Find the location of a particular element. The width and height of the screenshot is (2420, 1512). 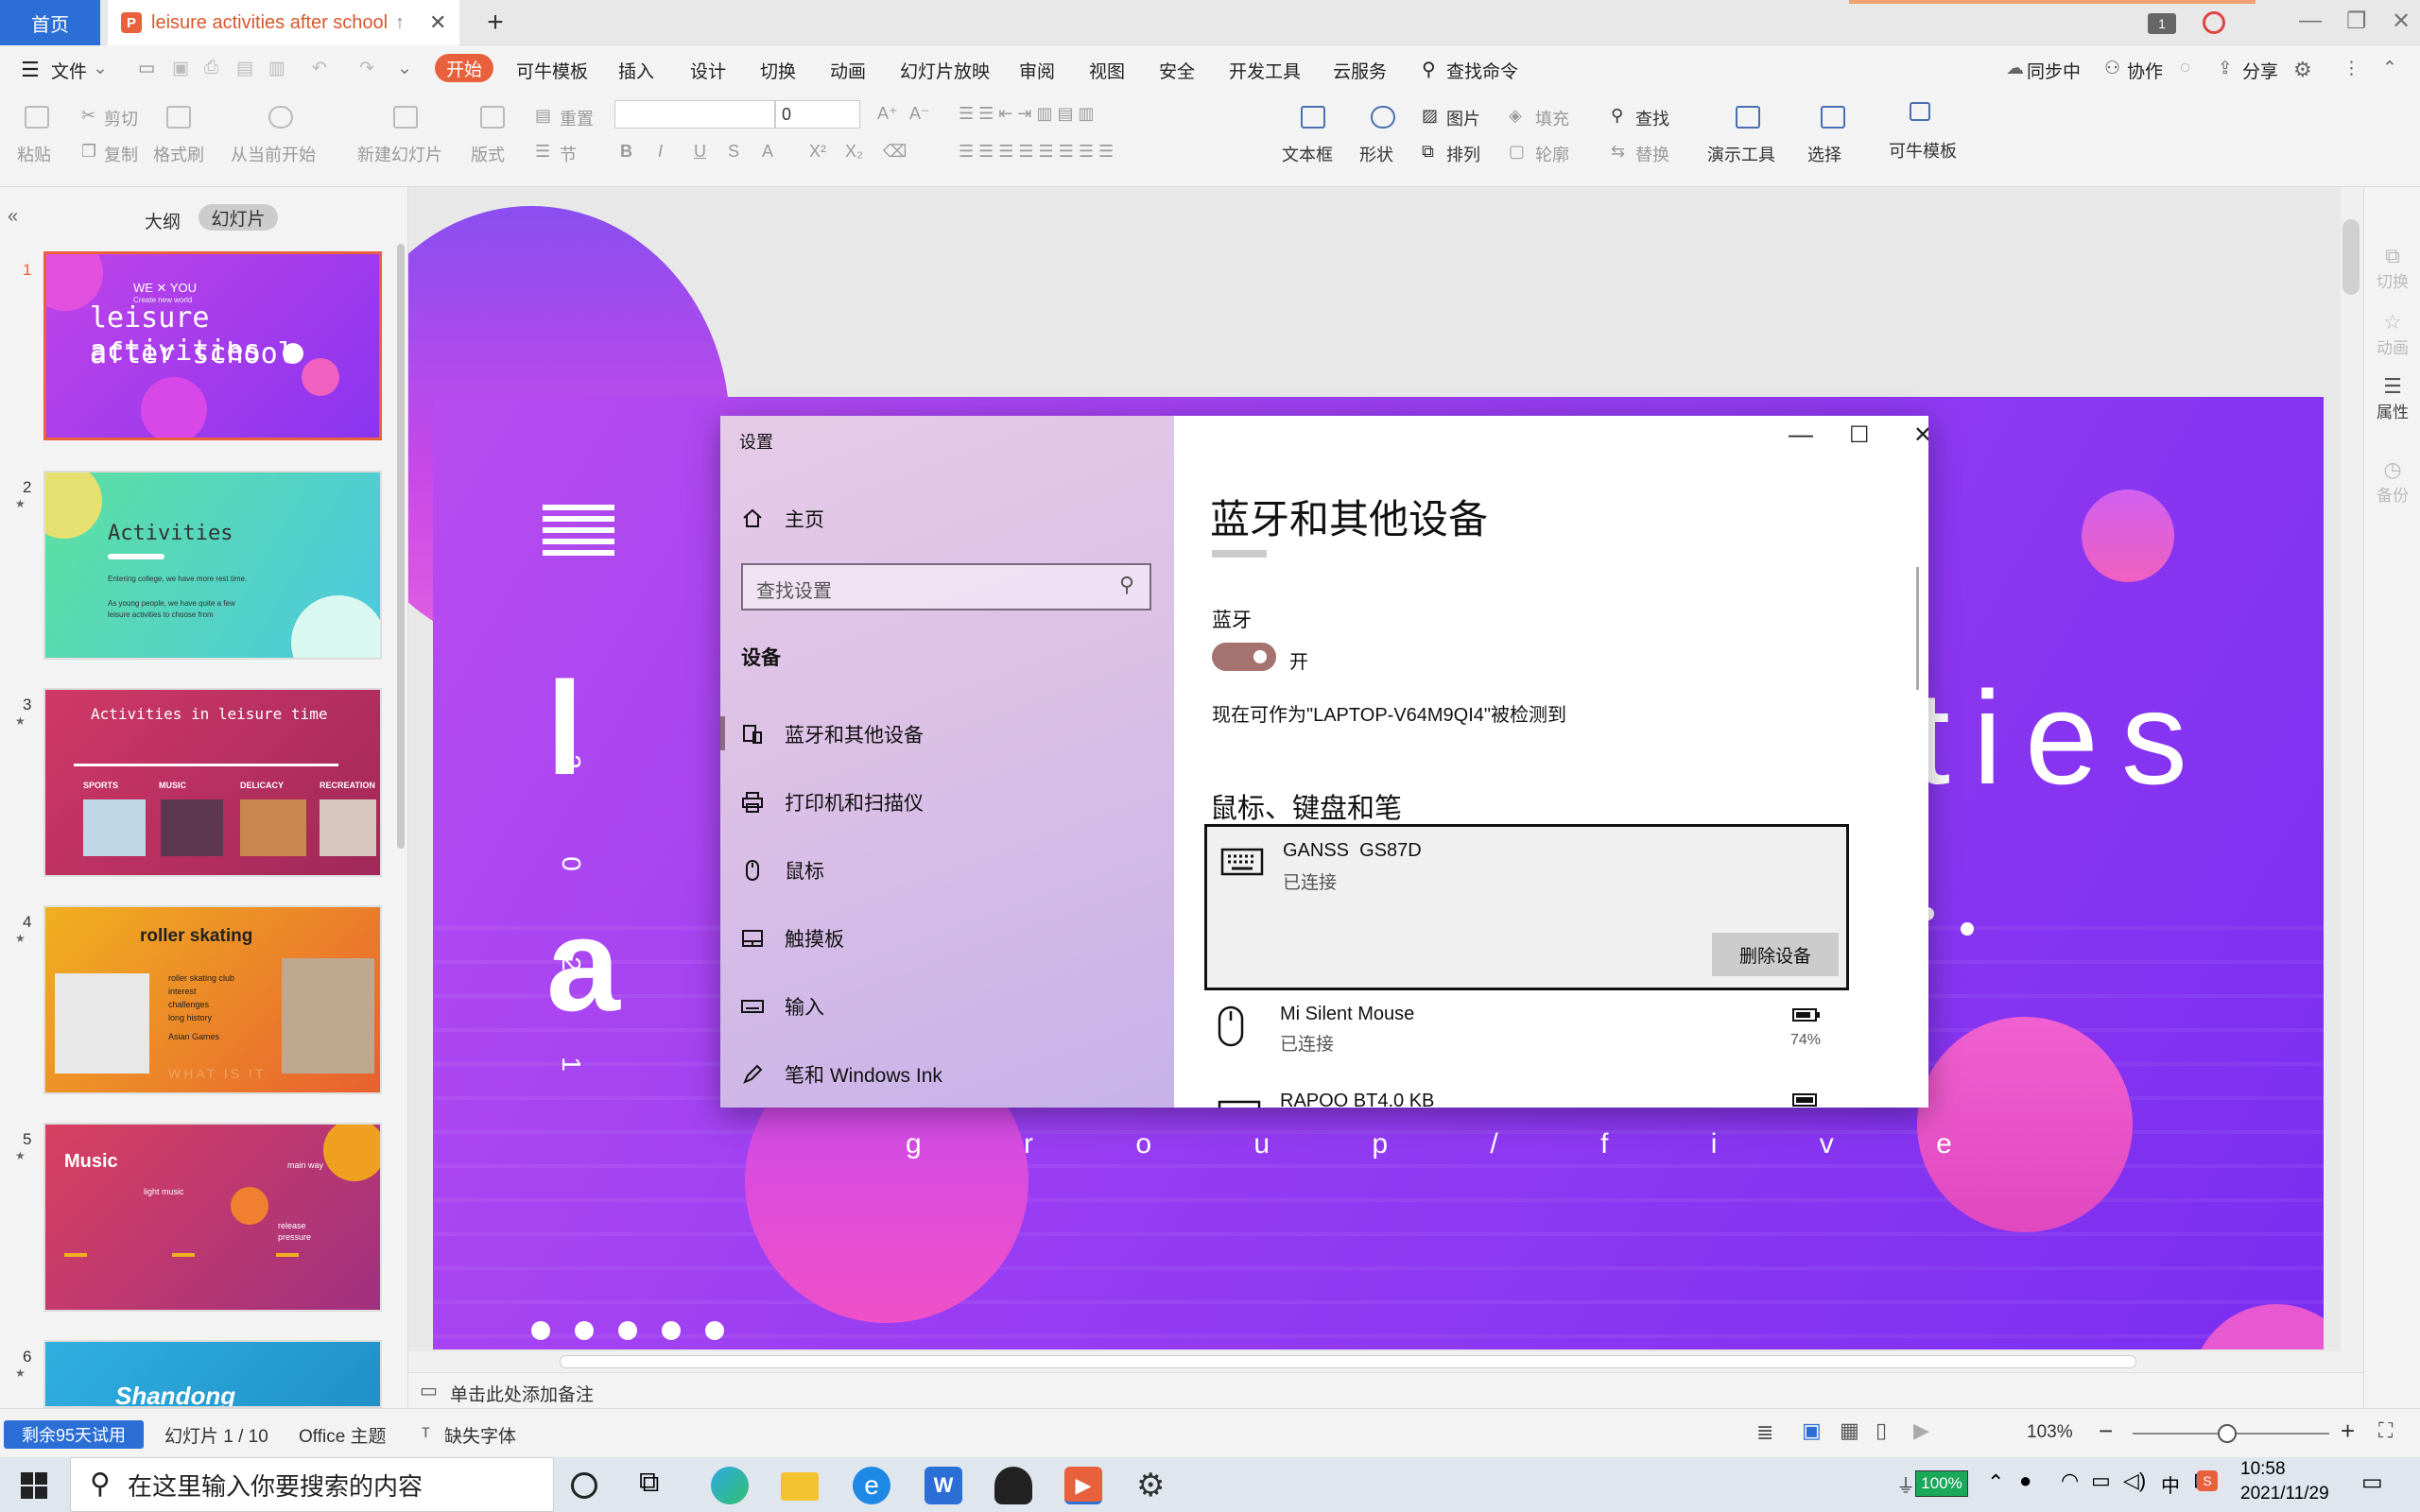

settings-search-input: 查找设置 ⚲ is located at coordinates (946, 586).